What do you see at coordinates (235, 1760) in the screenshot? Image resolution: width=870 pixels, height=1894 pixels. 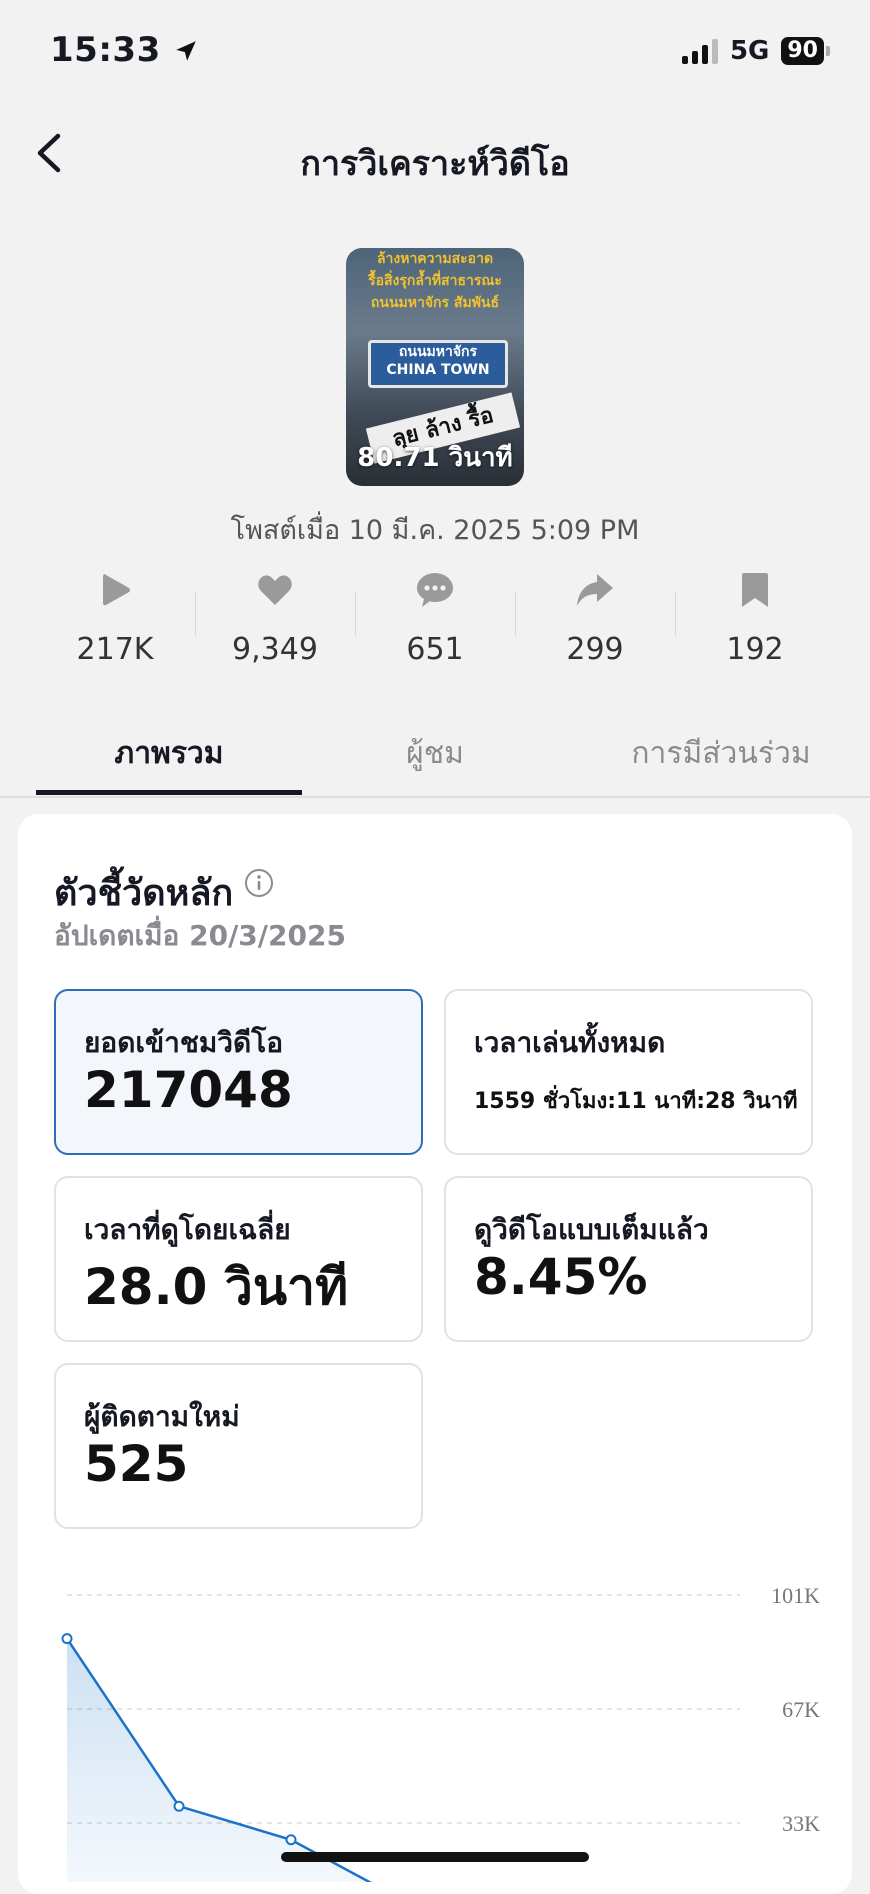 I see `chart-area-fill` at bounding box center [235, 1760].